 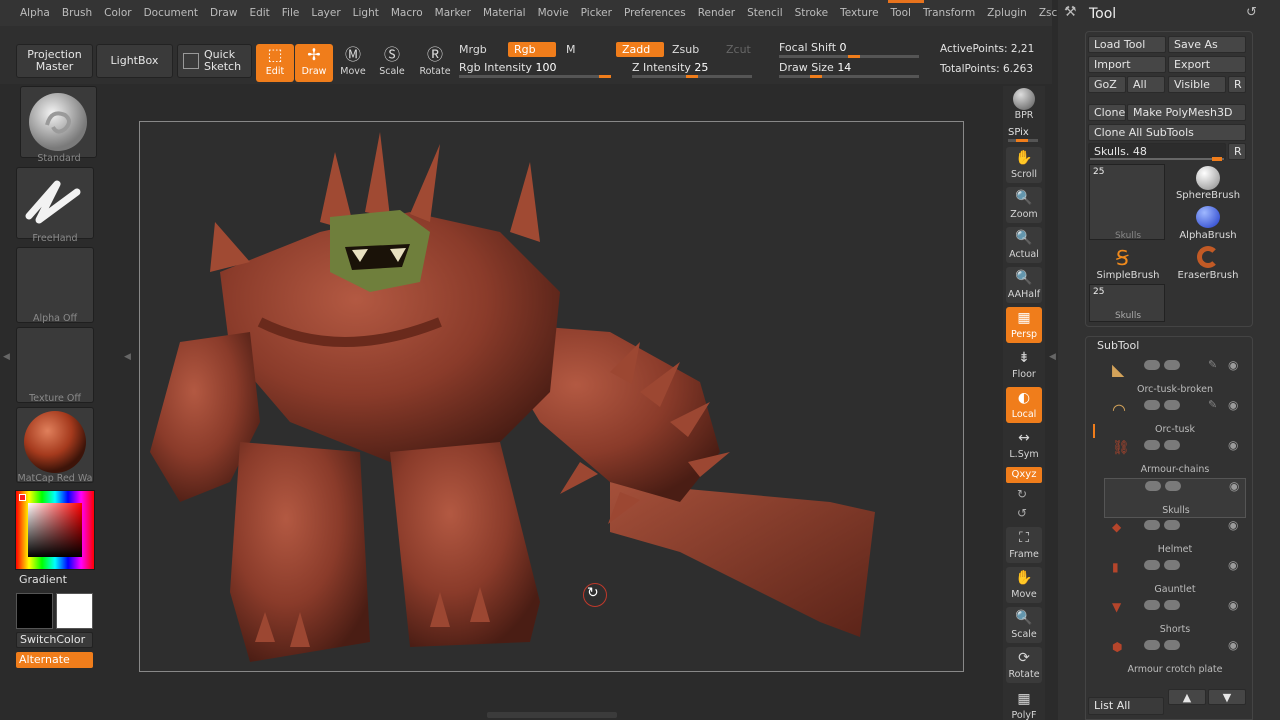 I want to click on bpr-button: BPR, so click(x=1024, y=106).